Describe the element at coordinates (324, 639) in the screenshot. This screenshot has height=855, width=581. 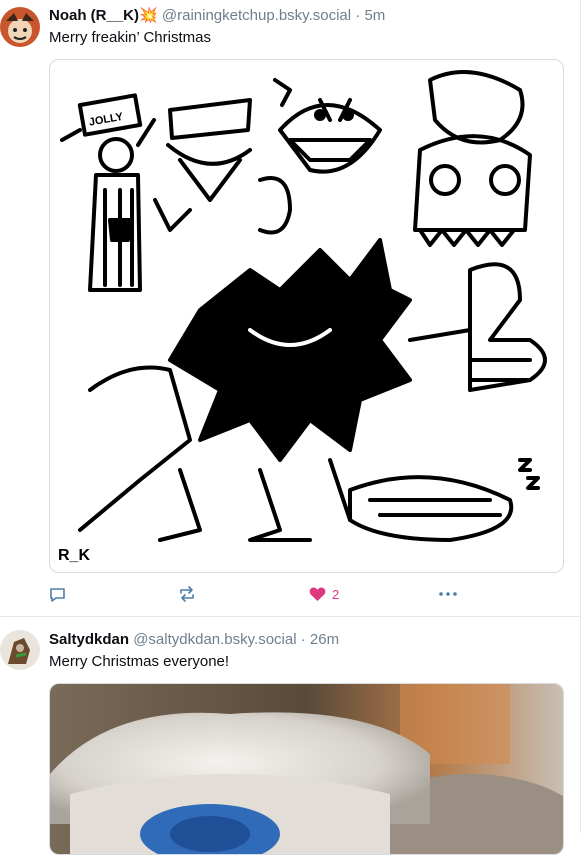
I see `timestamp: 26m` at that location.